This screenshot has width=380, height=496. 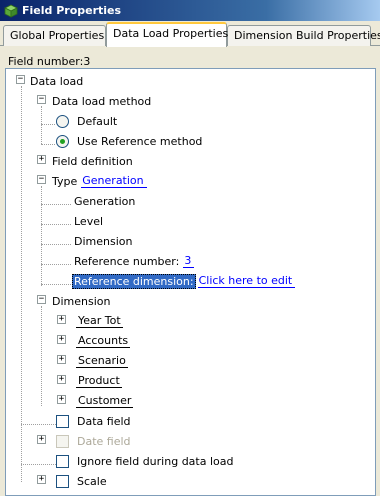 I want to click on tab-dimension-build-properties: Dimension Build Properties, so click(x=303, y=35).